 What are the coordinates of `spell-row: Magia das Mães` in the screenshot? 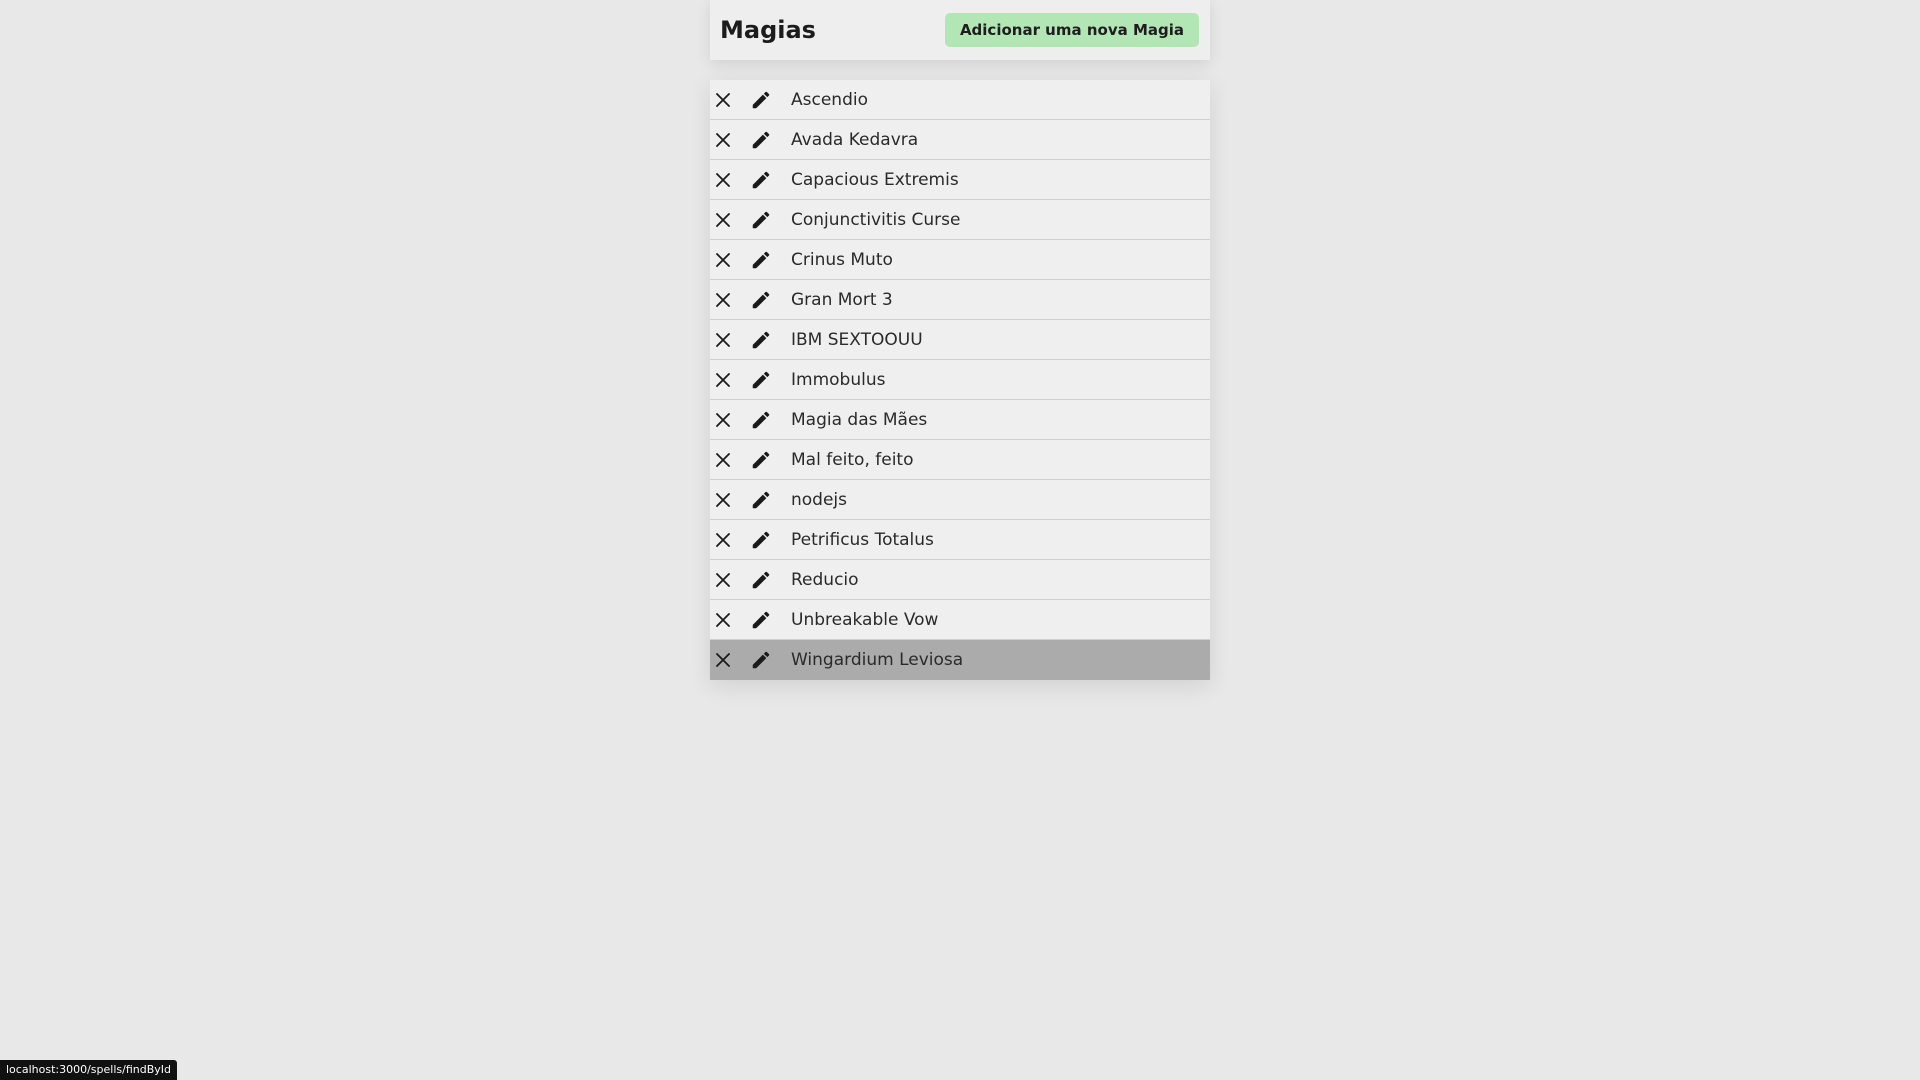 It's located at (960, 420).